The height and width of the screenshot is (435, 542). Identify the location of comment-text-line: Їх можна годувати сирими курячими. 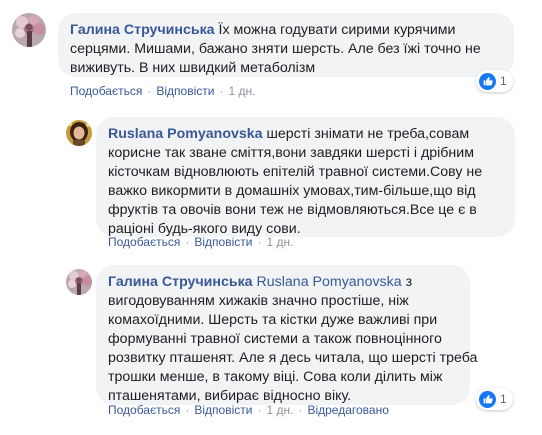
(337, 30).